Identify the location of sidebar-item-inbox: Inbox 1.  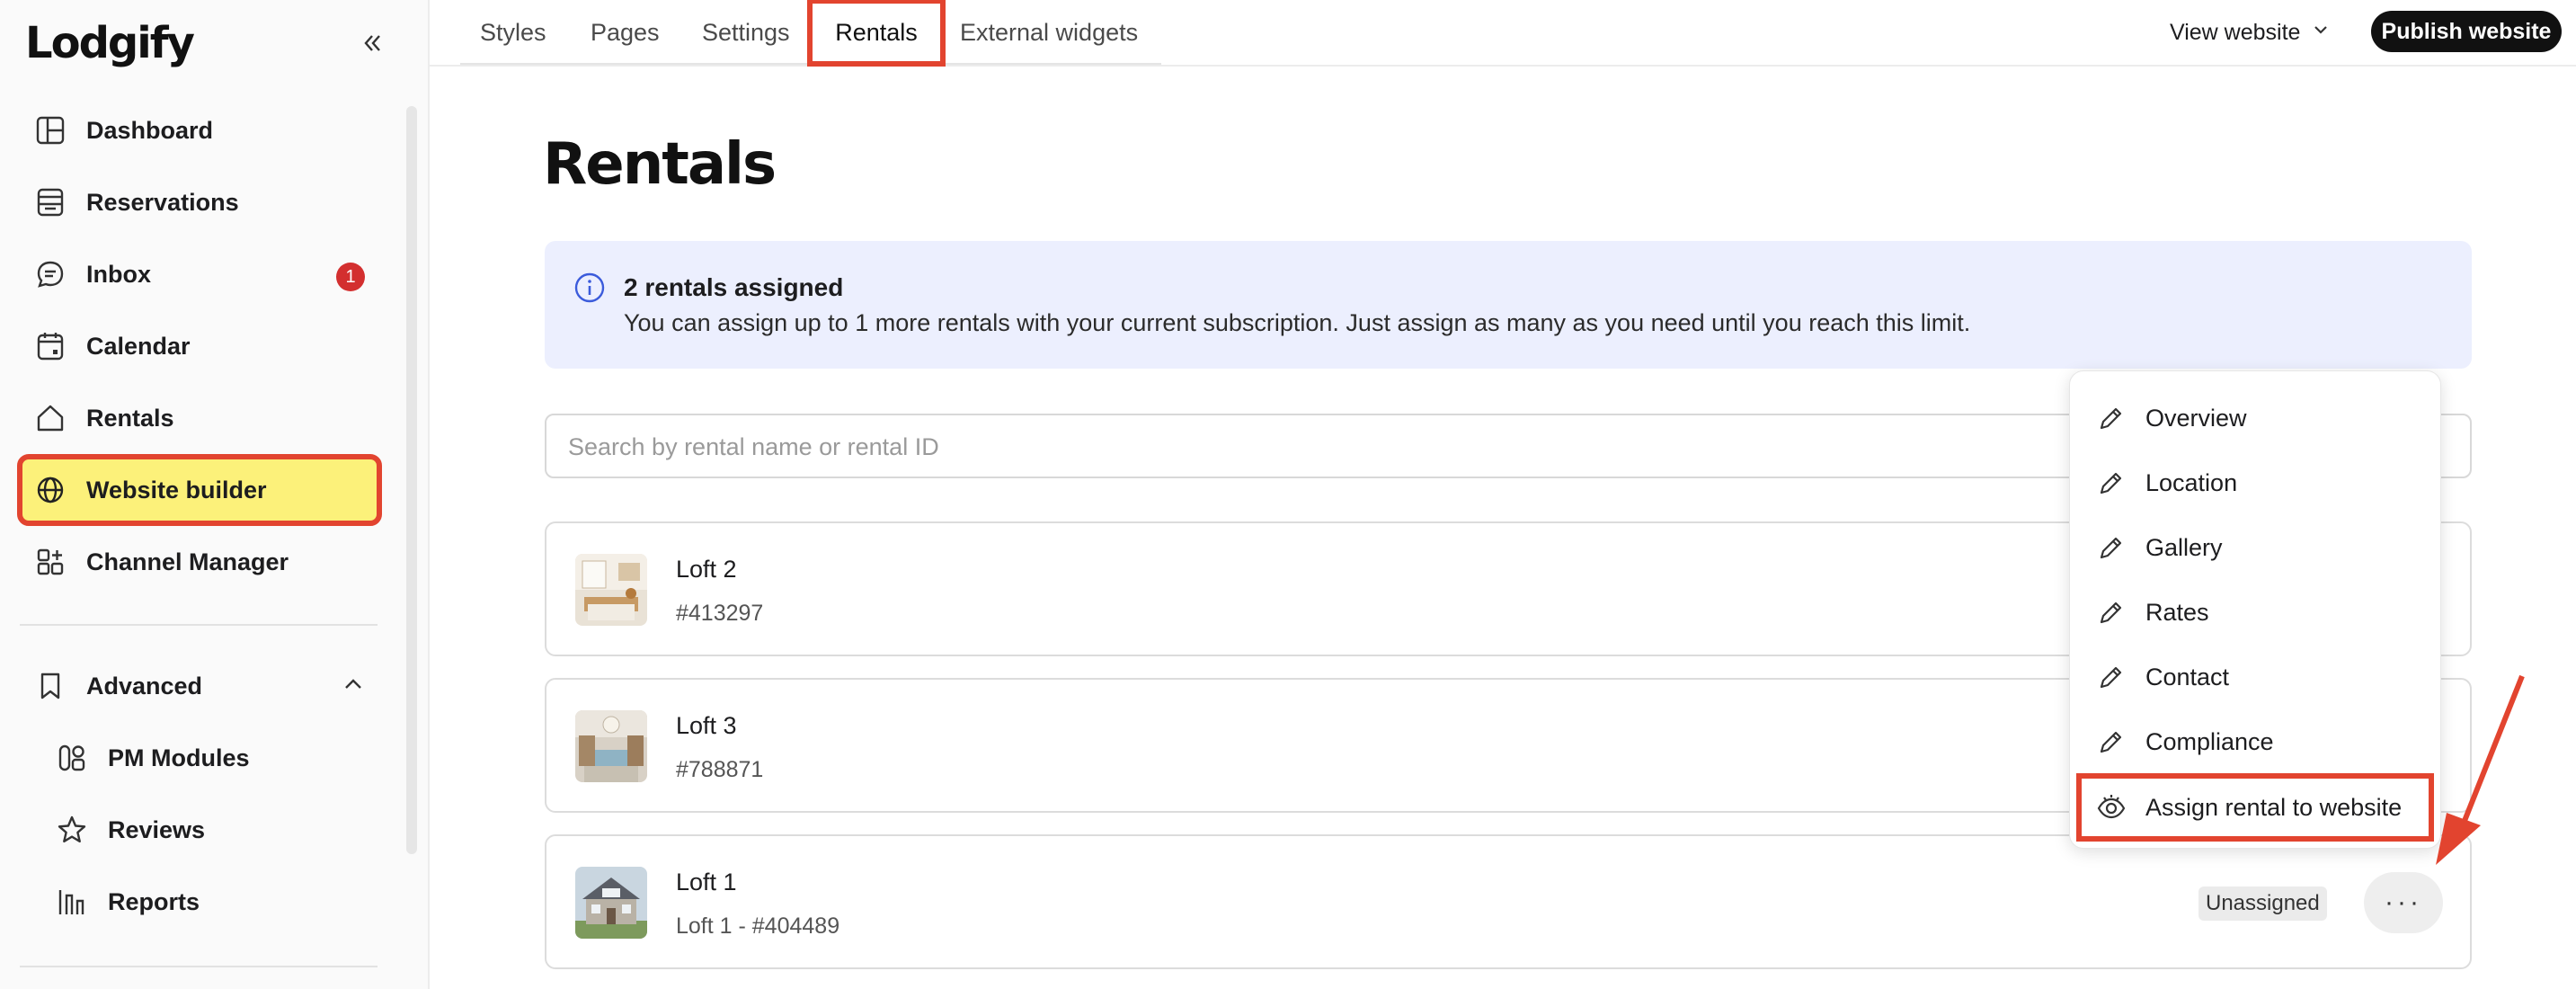
(200, 274).